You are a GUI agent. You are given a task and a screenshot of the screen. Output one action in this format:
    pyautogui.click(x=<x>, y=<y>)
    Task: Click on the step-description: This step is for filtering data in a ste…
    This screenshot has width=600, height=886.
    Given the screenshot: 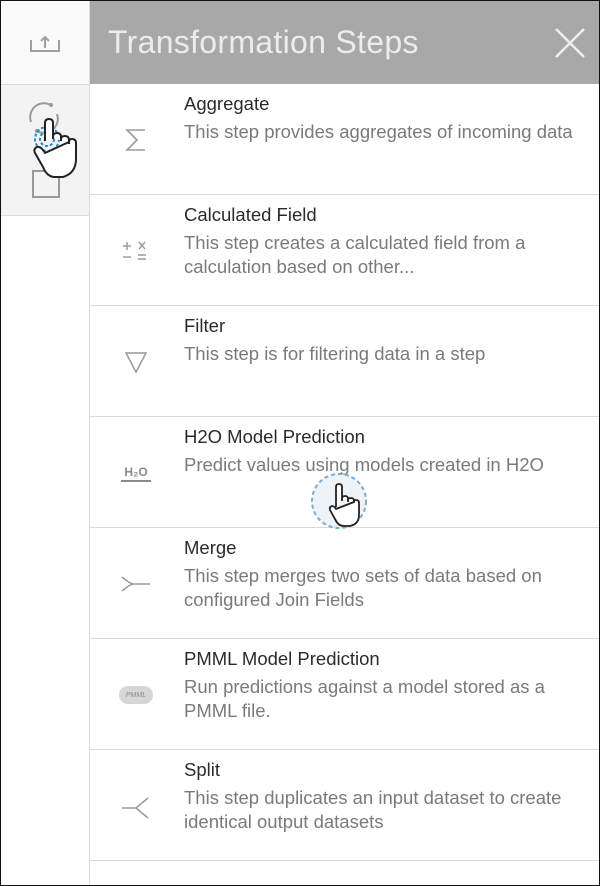 What is the action you would take?
    pyautogui.click(x=335, y=353)
    